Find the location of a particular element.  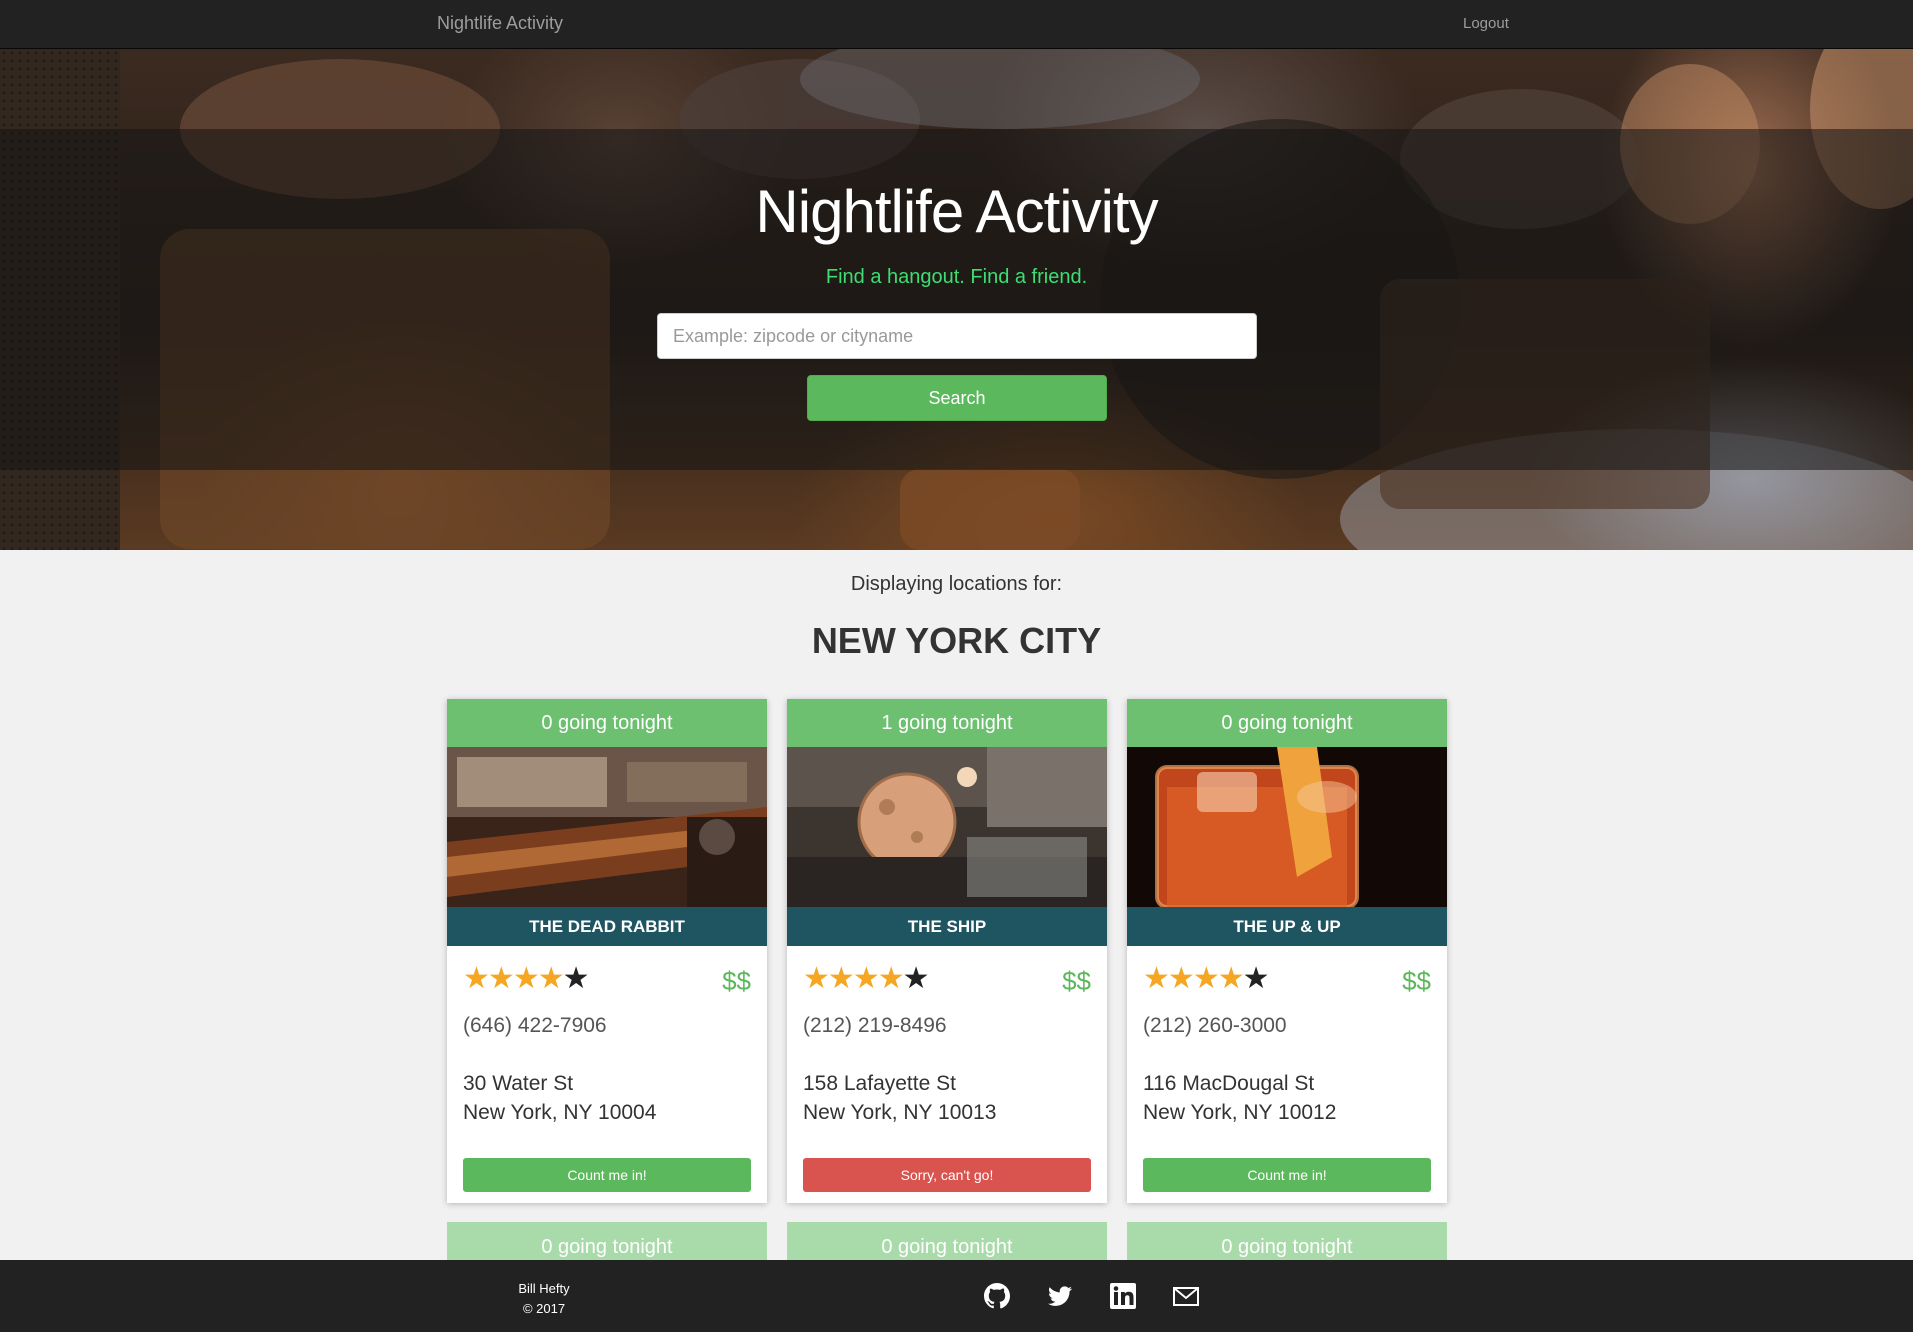

search-input is located at coordinates (957, 336).